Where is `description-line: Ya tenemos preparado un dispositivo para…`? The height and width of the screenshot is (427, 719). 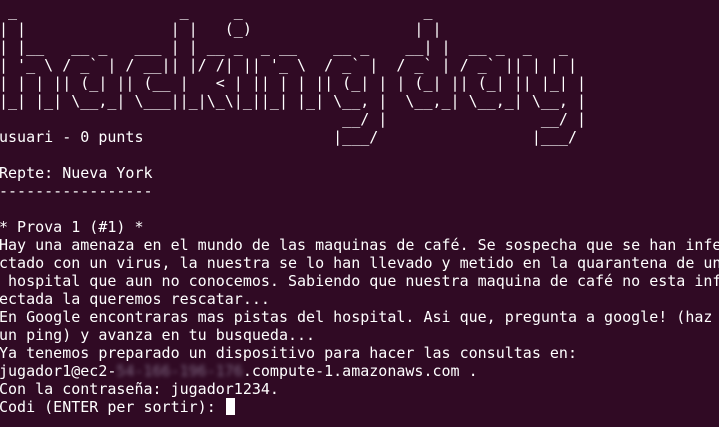 description-line: Ya tenemos preparado un dispositivo para… is located at coordinates (288, 353).